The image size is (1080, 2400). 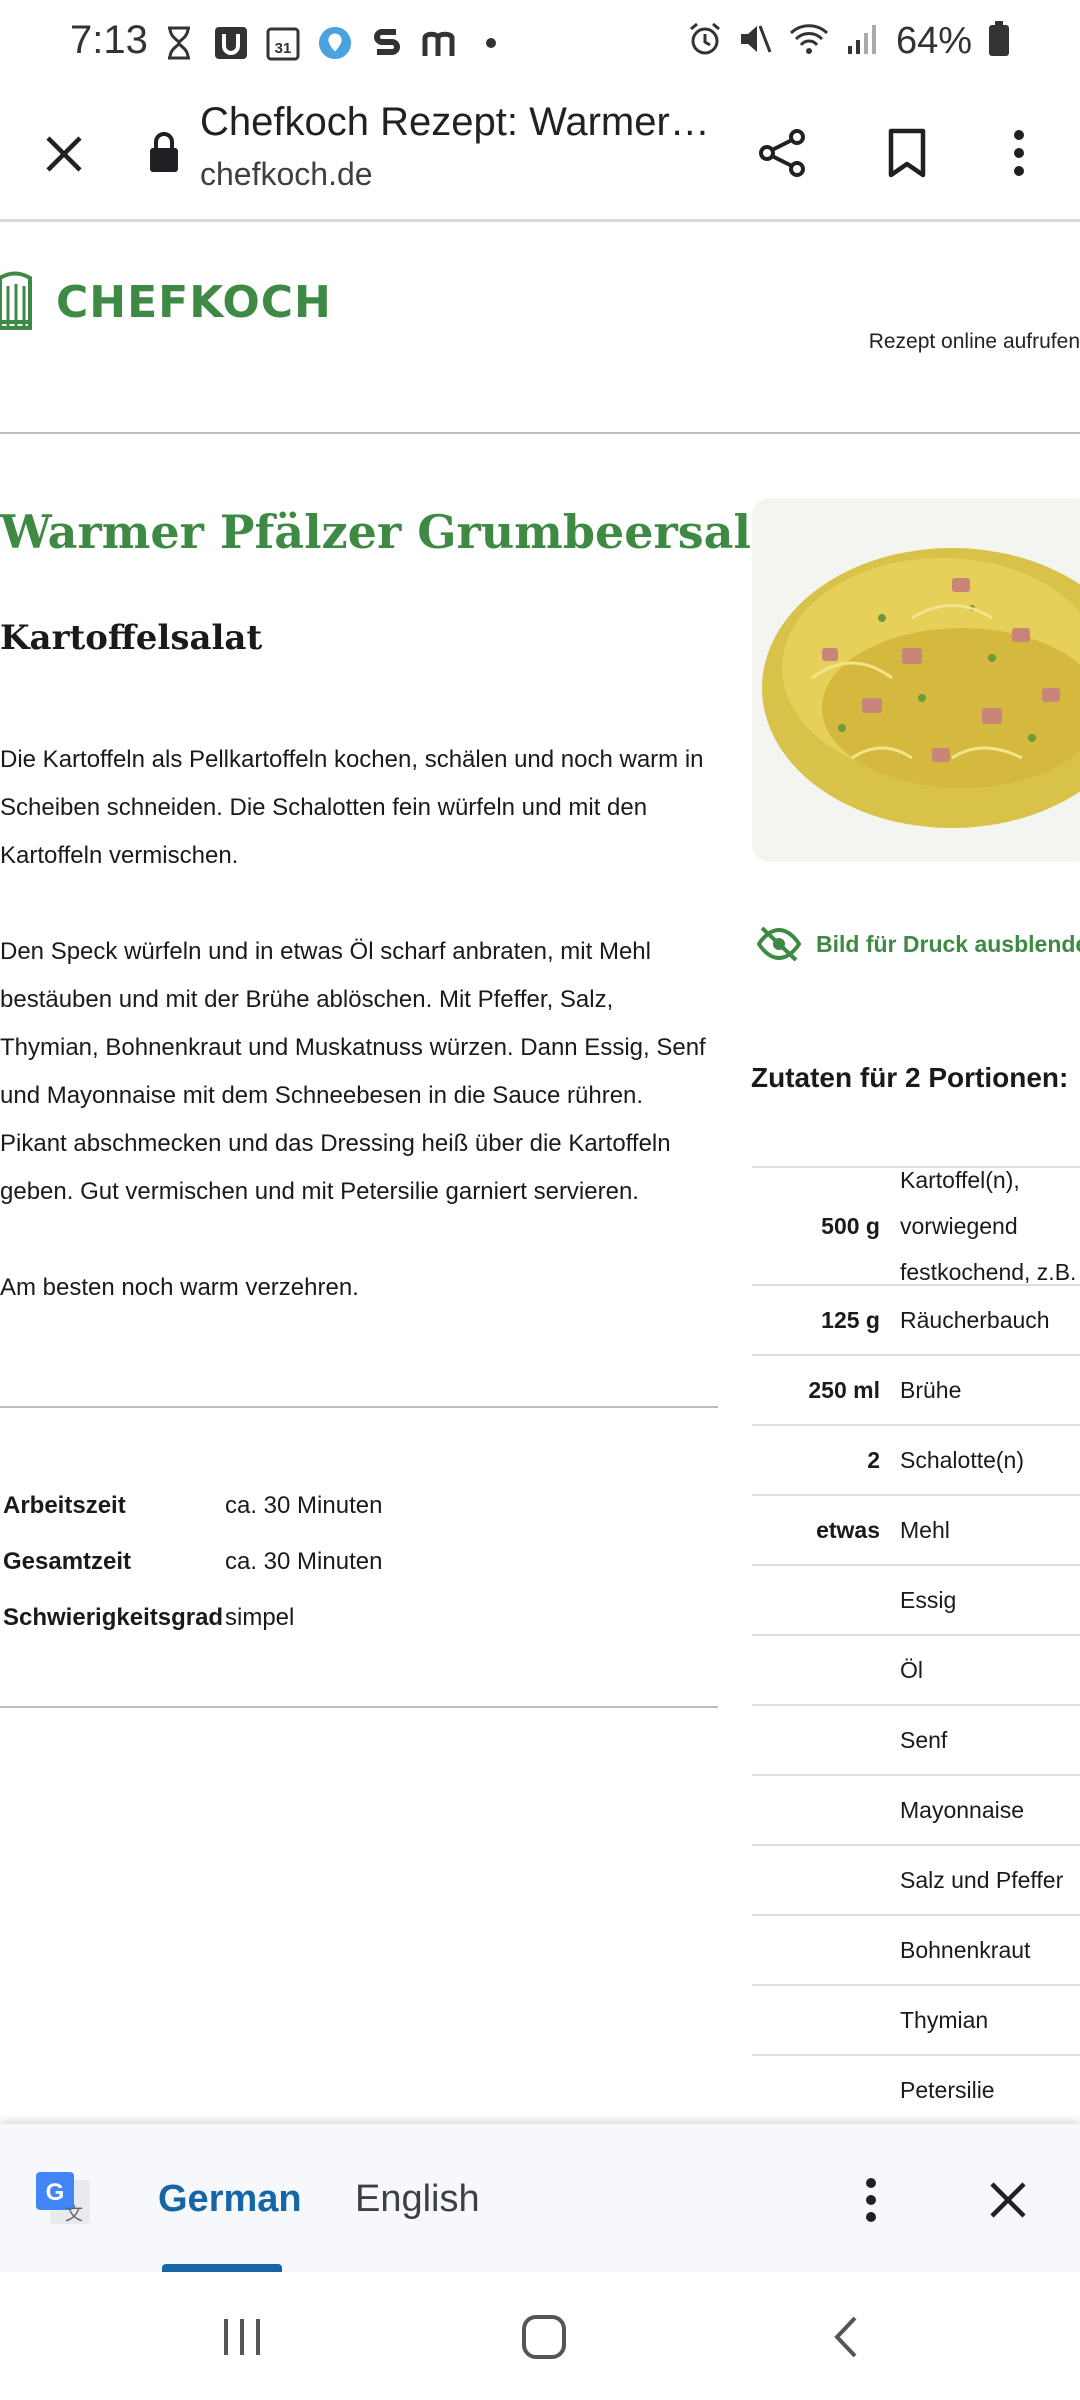 I want to click on back-icon, so click(x=845, y=2337).